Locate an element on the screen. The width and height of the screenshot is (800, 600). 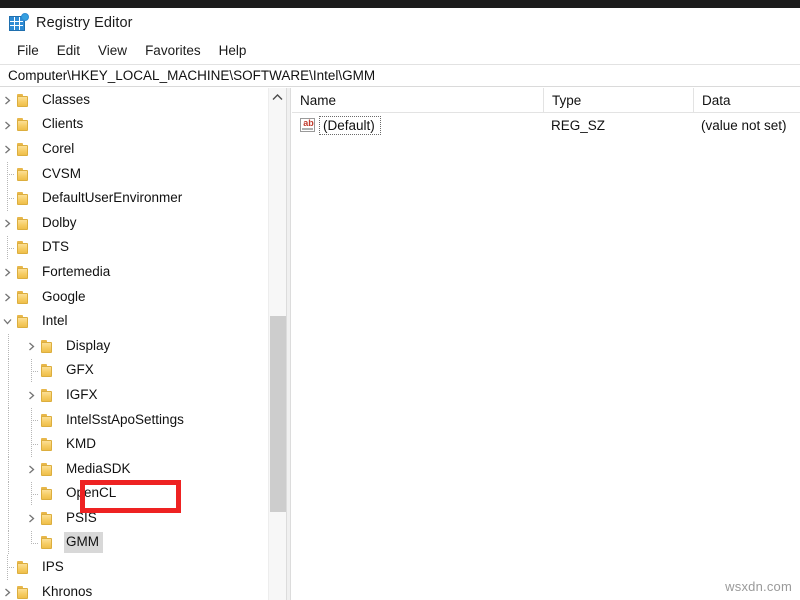
menu-item-favorites: Favorites is located at coordinates (173, 50).